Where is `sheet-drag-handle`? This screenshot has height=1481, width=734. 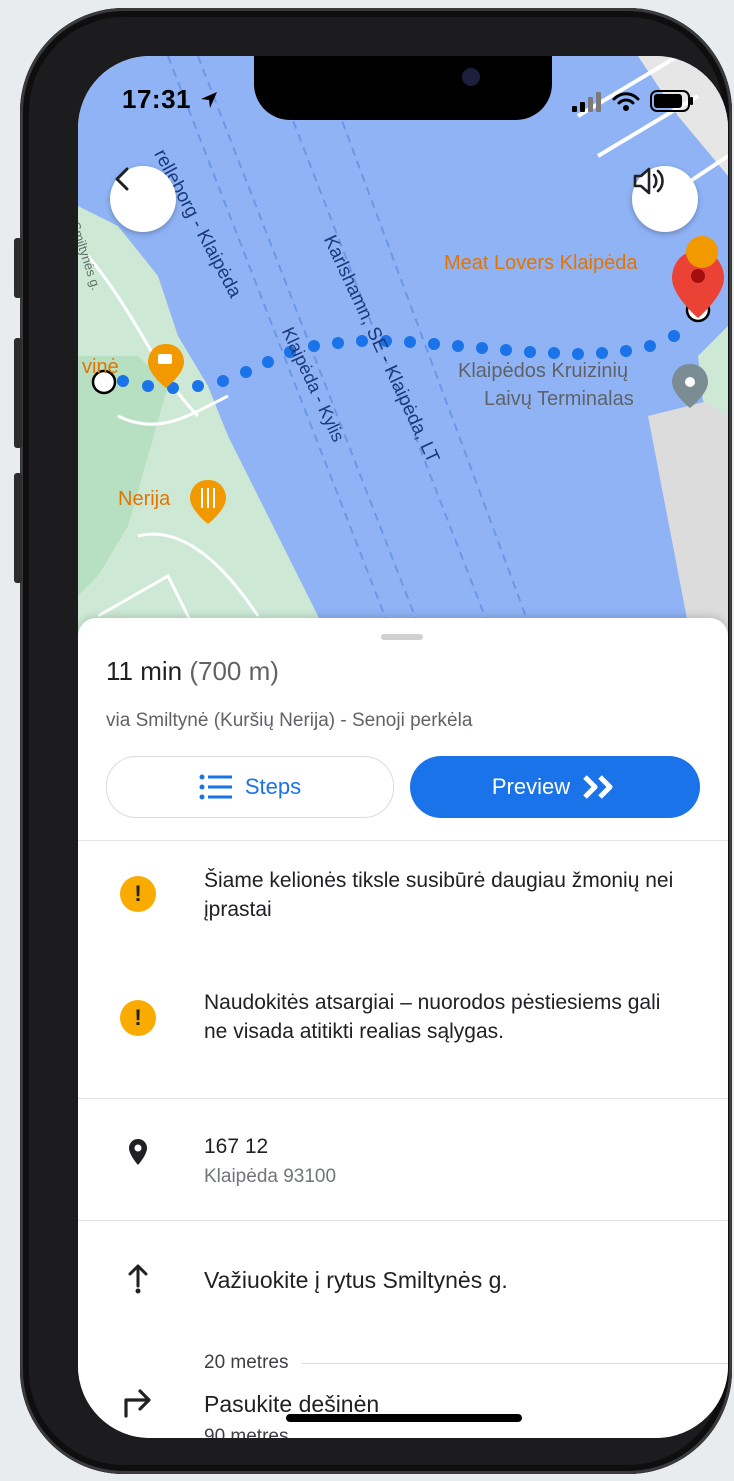
sheet-drag-handle is located at coordinates (402, 637).